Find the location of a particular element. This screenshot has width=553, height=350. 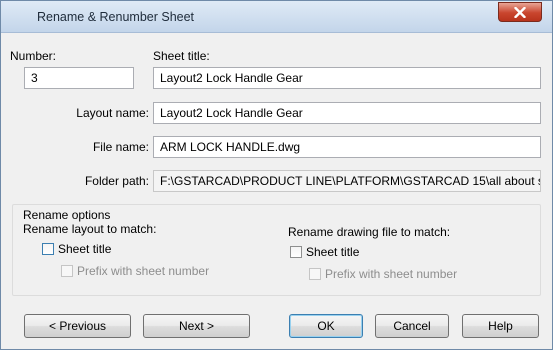

cancel-button: Cancel is located at coordinates (412, 326).